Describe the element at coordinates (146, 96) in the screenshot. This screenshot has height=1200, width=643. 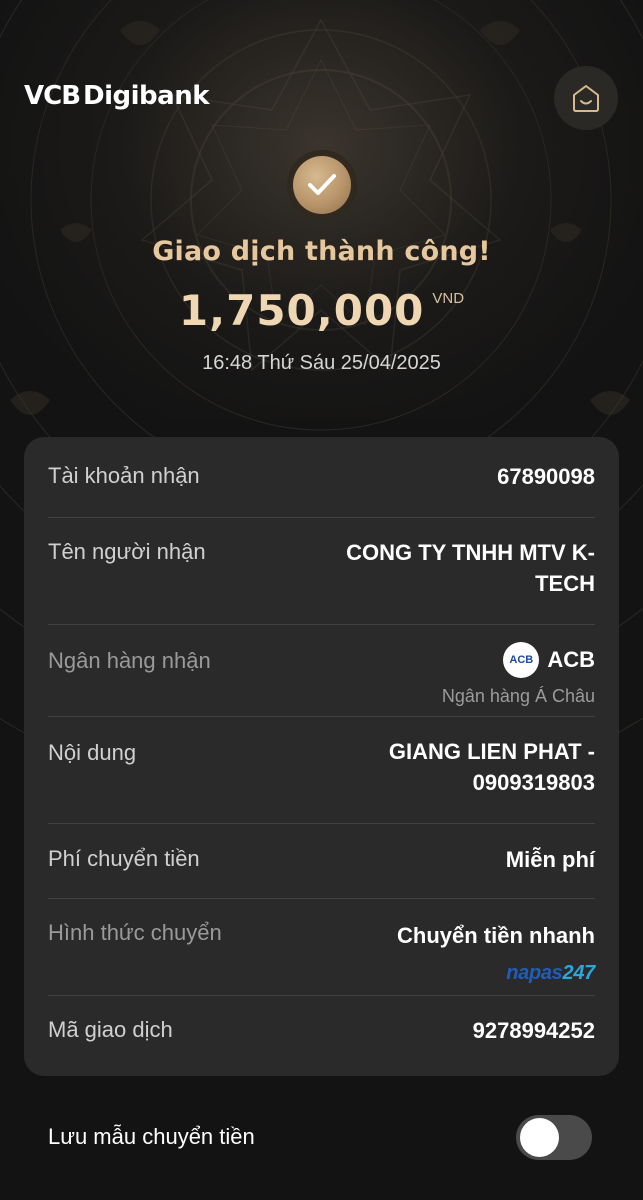
I see `logo-digibank-text: Digibank` at that location.